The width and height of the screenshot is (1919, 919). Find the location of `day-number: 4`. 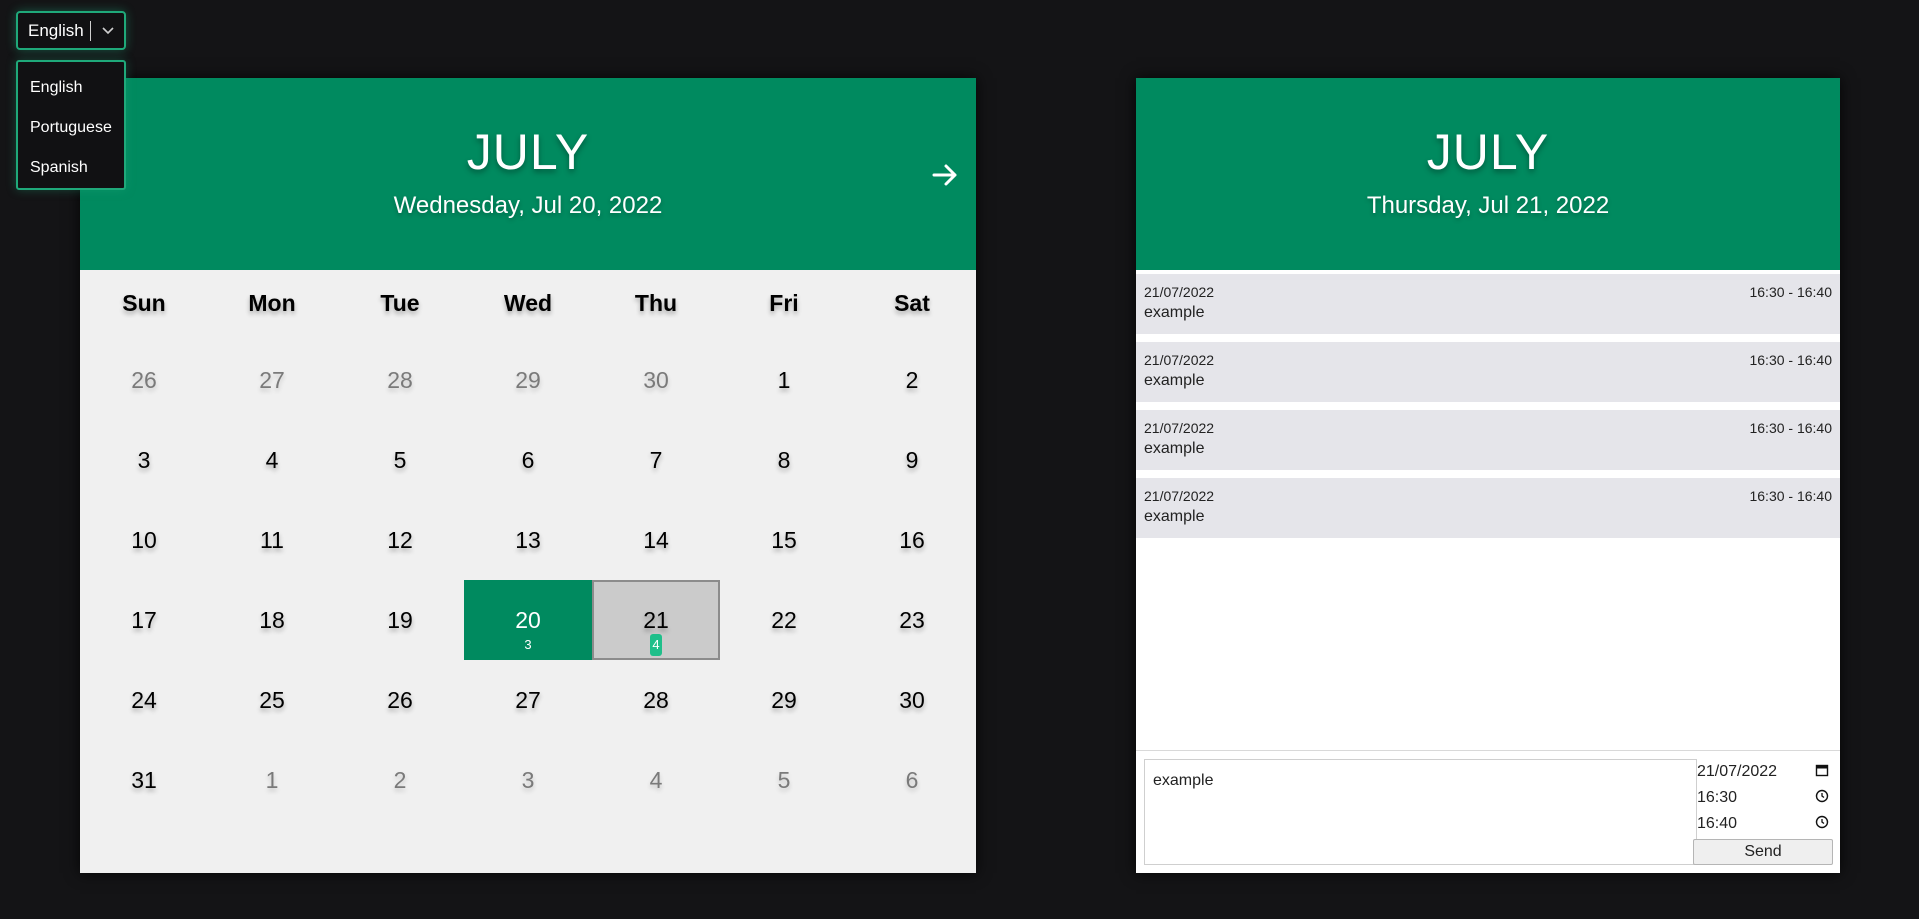

day-number: 4 is located at coordinates (272, 460).